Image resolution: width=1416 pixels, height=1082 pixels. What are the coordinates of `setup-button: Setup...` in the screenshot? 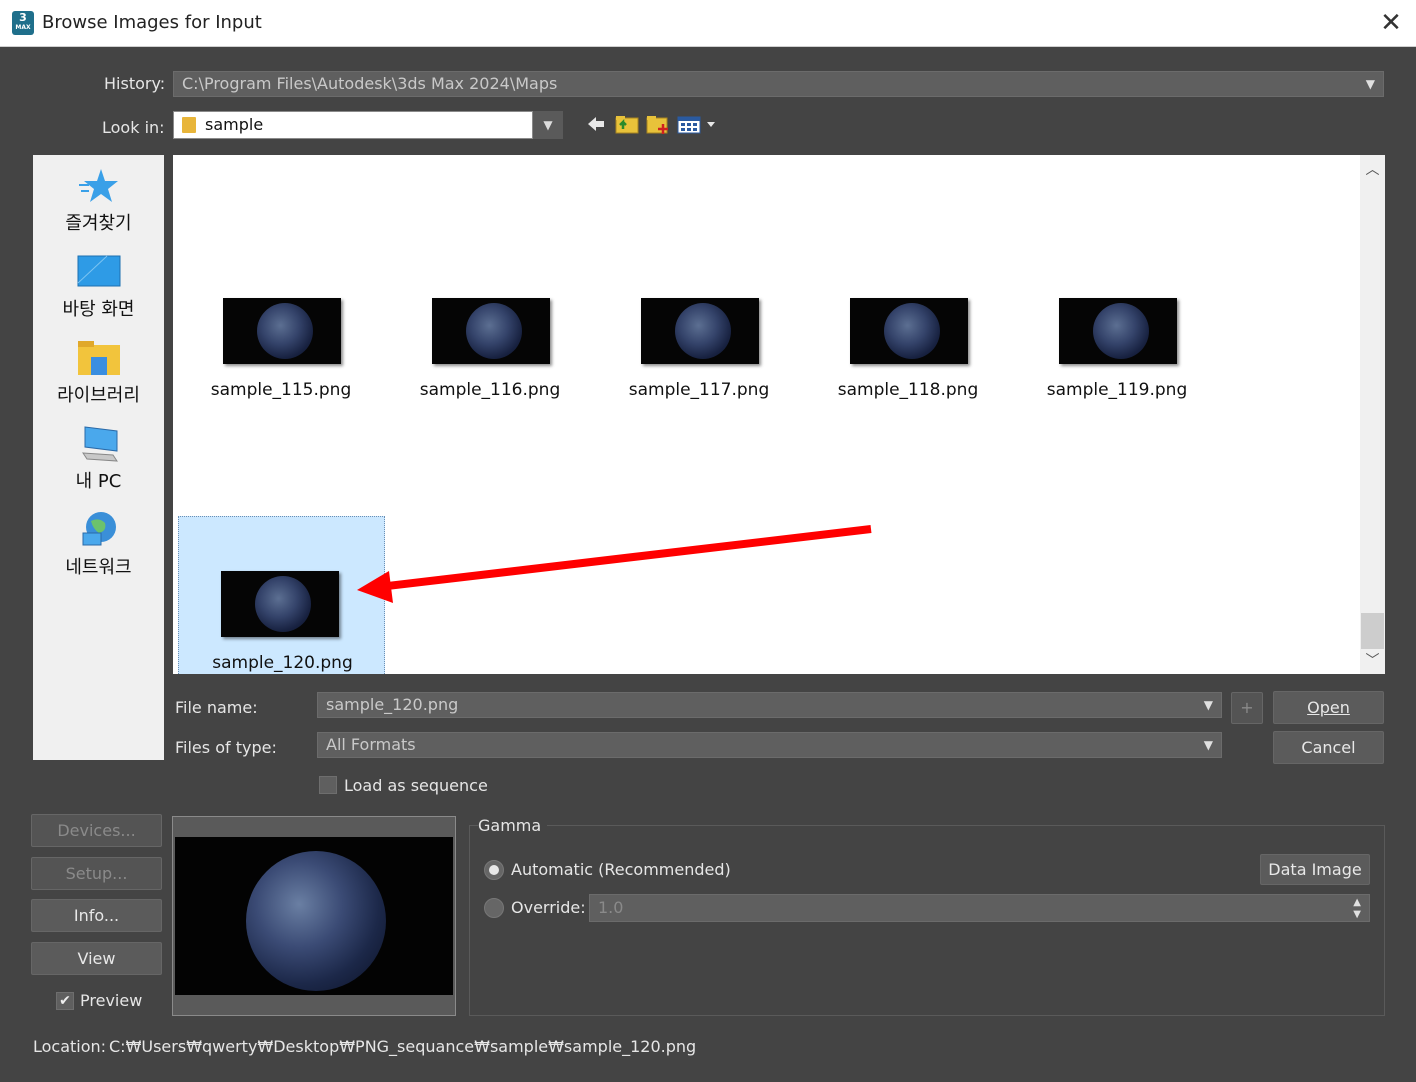 It's located at (96, 873).